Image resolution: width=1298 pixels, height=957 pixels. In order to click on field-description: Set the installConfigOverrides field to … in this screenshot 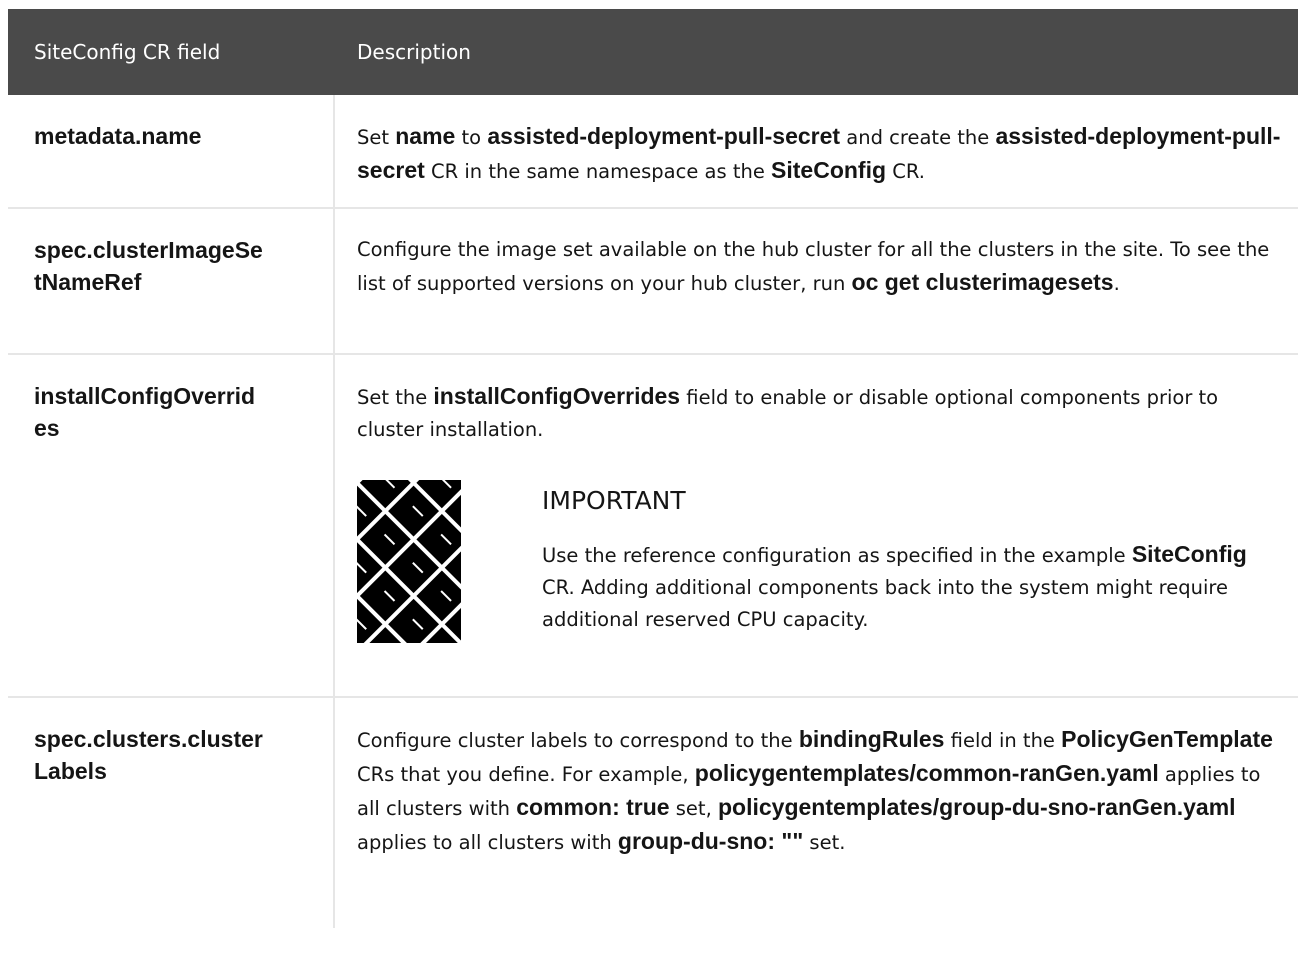, I will do `click(819, 413)`.